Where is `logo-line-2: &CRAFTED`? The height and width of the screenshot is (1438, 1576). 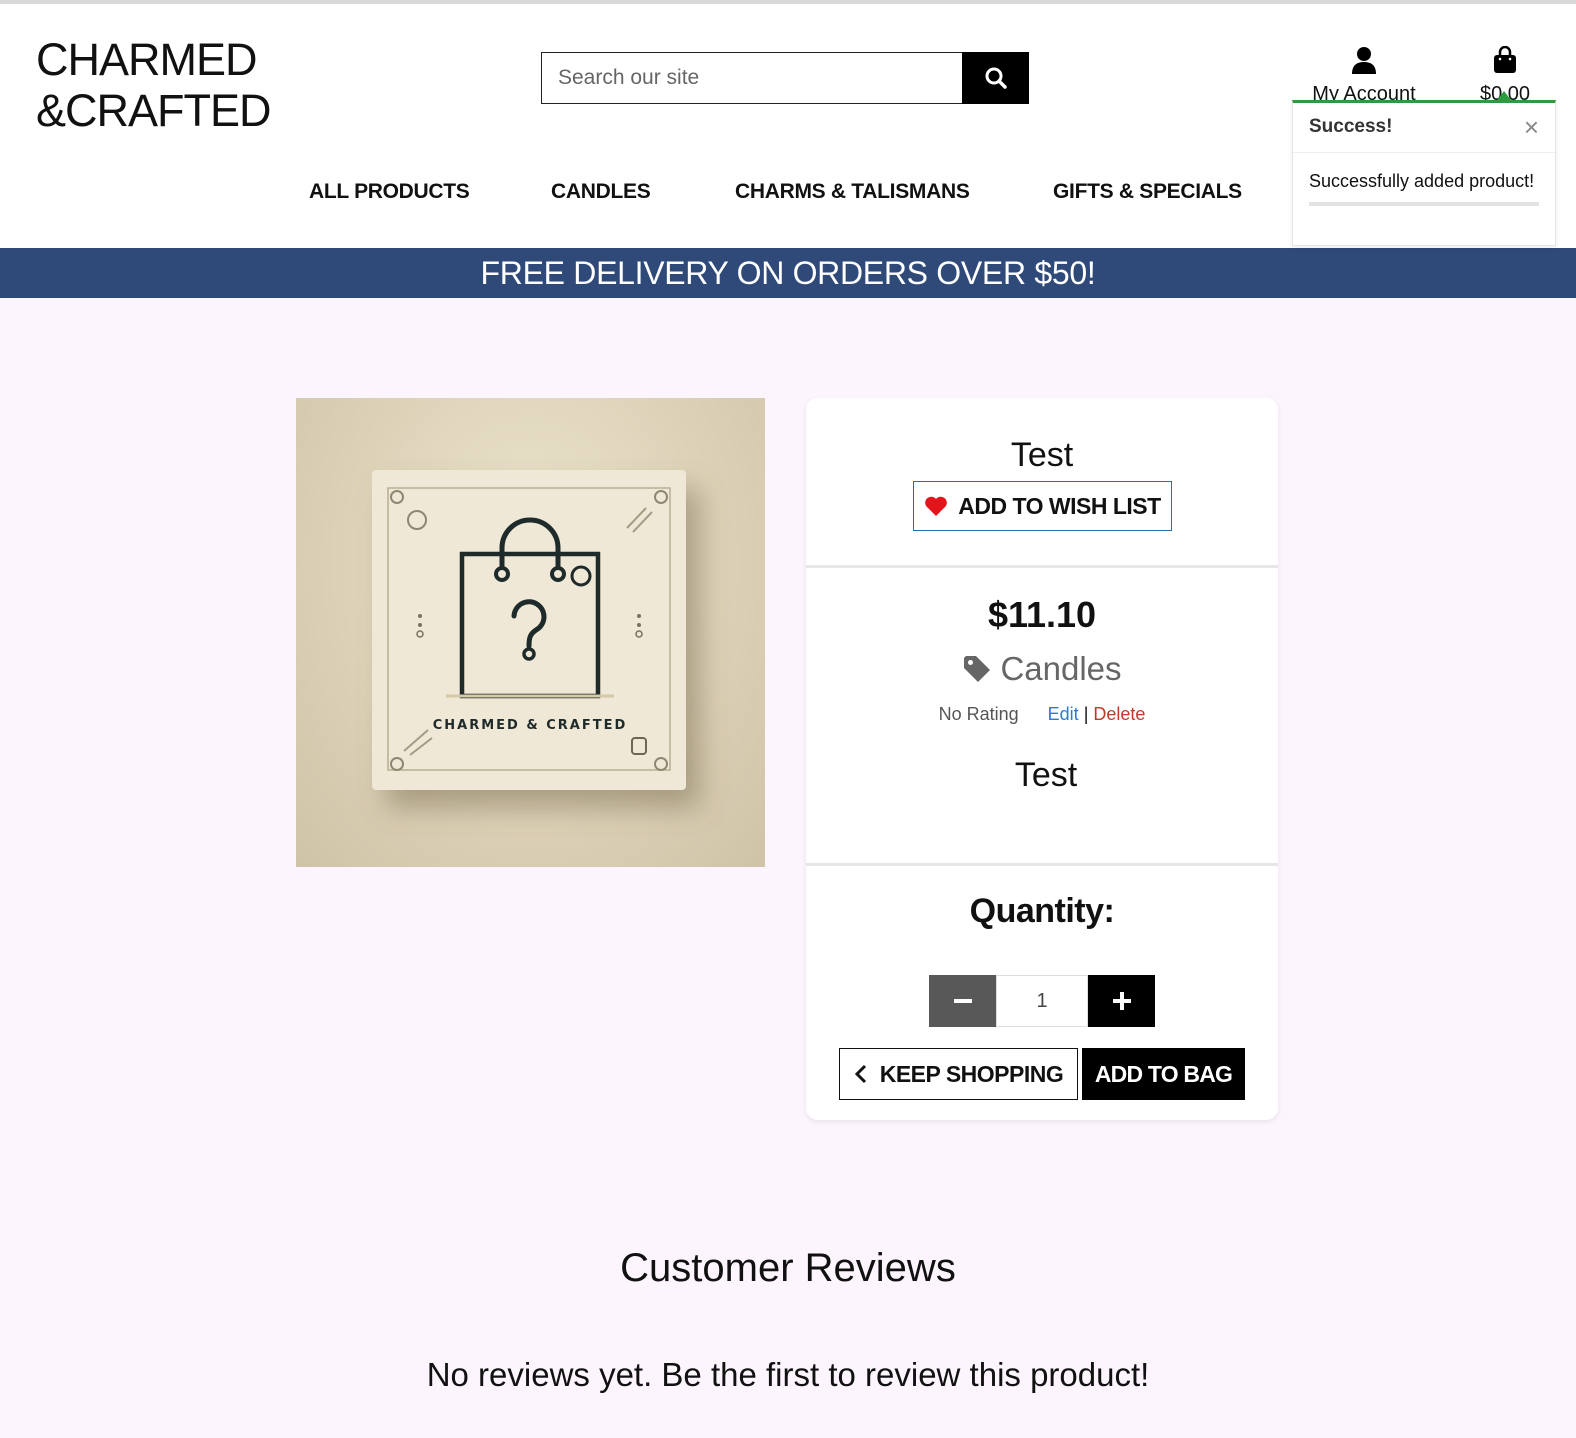
logo-line-2: &CRAFTED is located at coordinates (154, 110).